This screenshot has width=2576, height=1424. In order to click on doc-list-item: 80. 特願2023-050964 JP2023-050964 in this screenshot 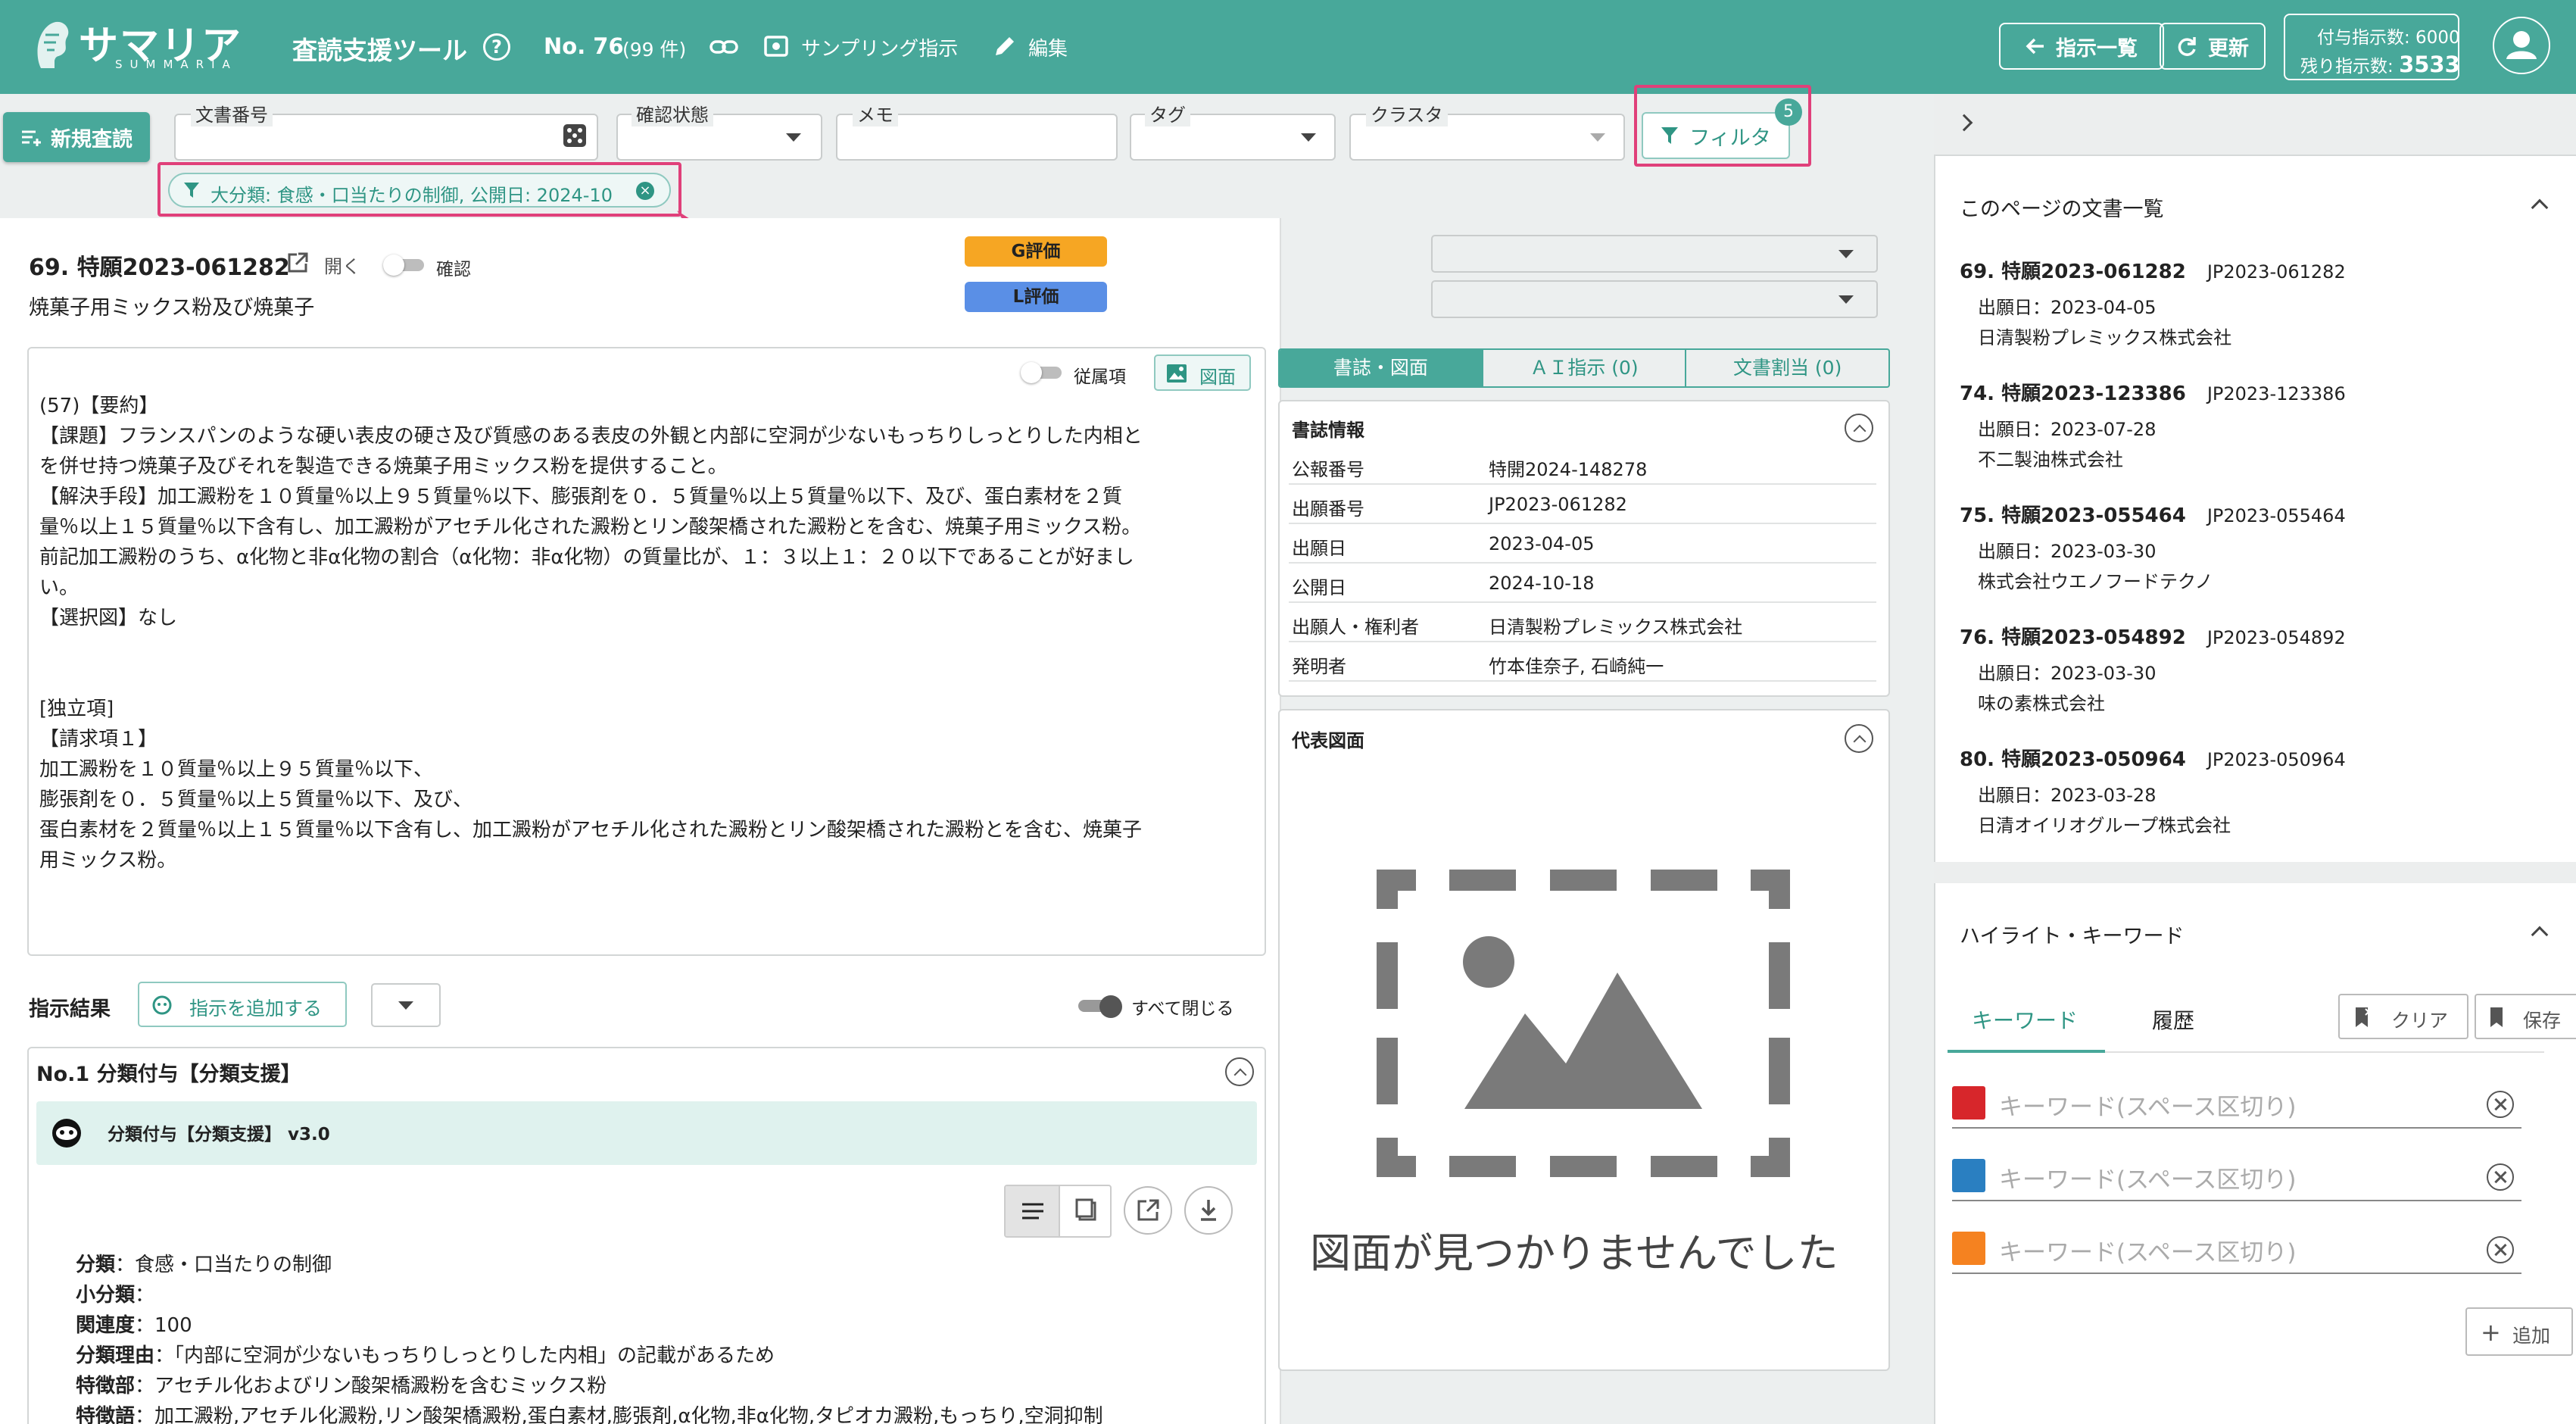, I will do `click(2153, 758)`.